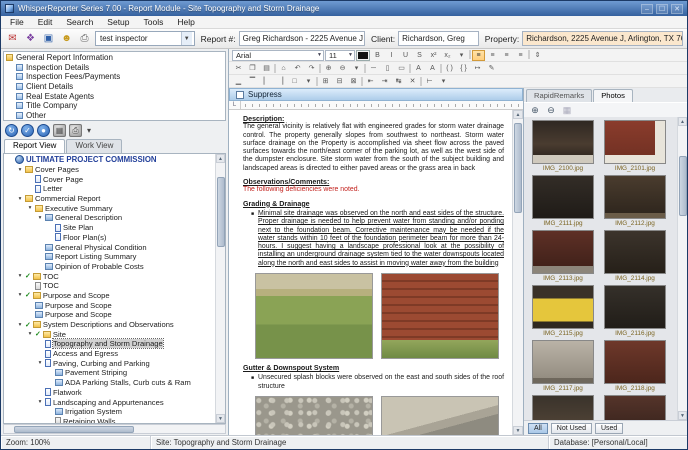  Describe the element at coordinates (35, 146) in the screenshot. I see `tab-report-view: Report View` at that location.